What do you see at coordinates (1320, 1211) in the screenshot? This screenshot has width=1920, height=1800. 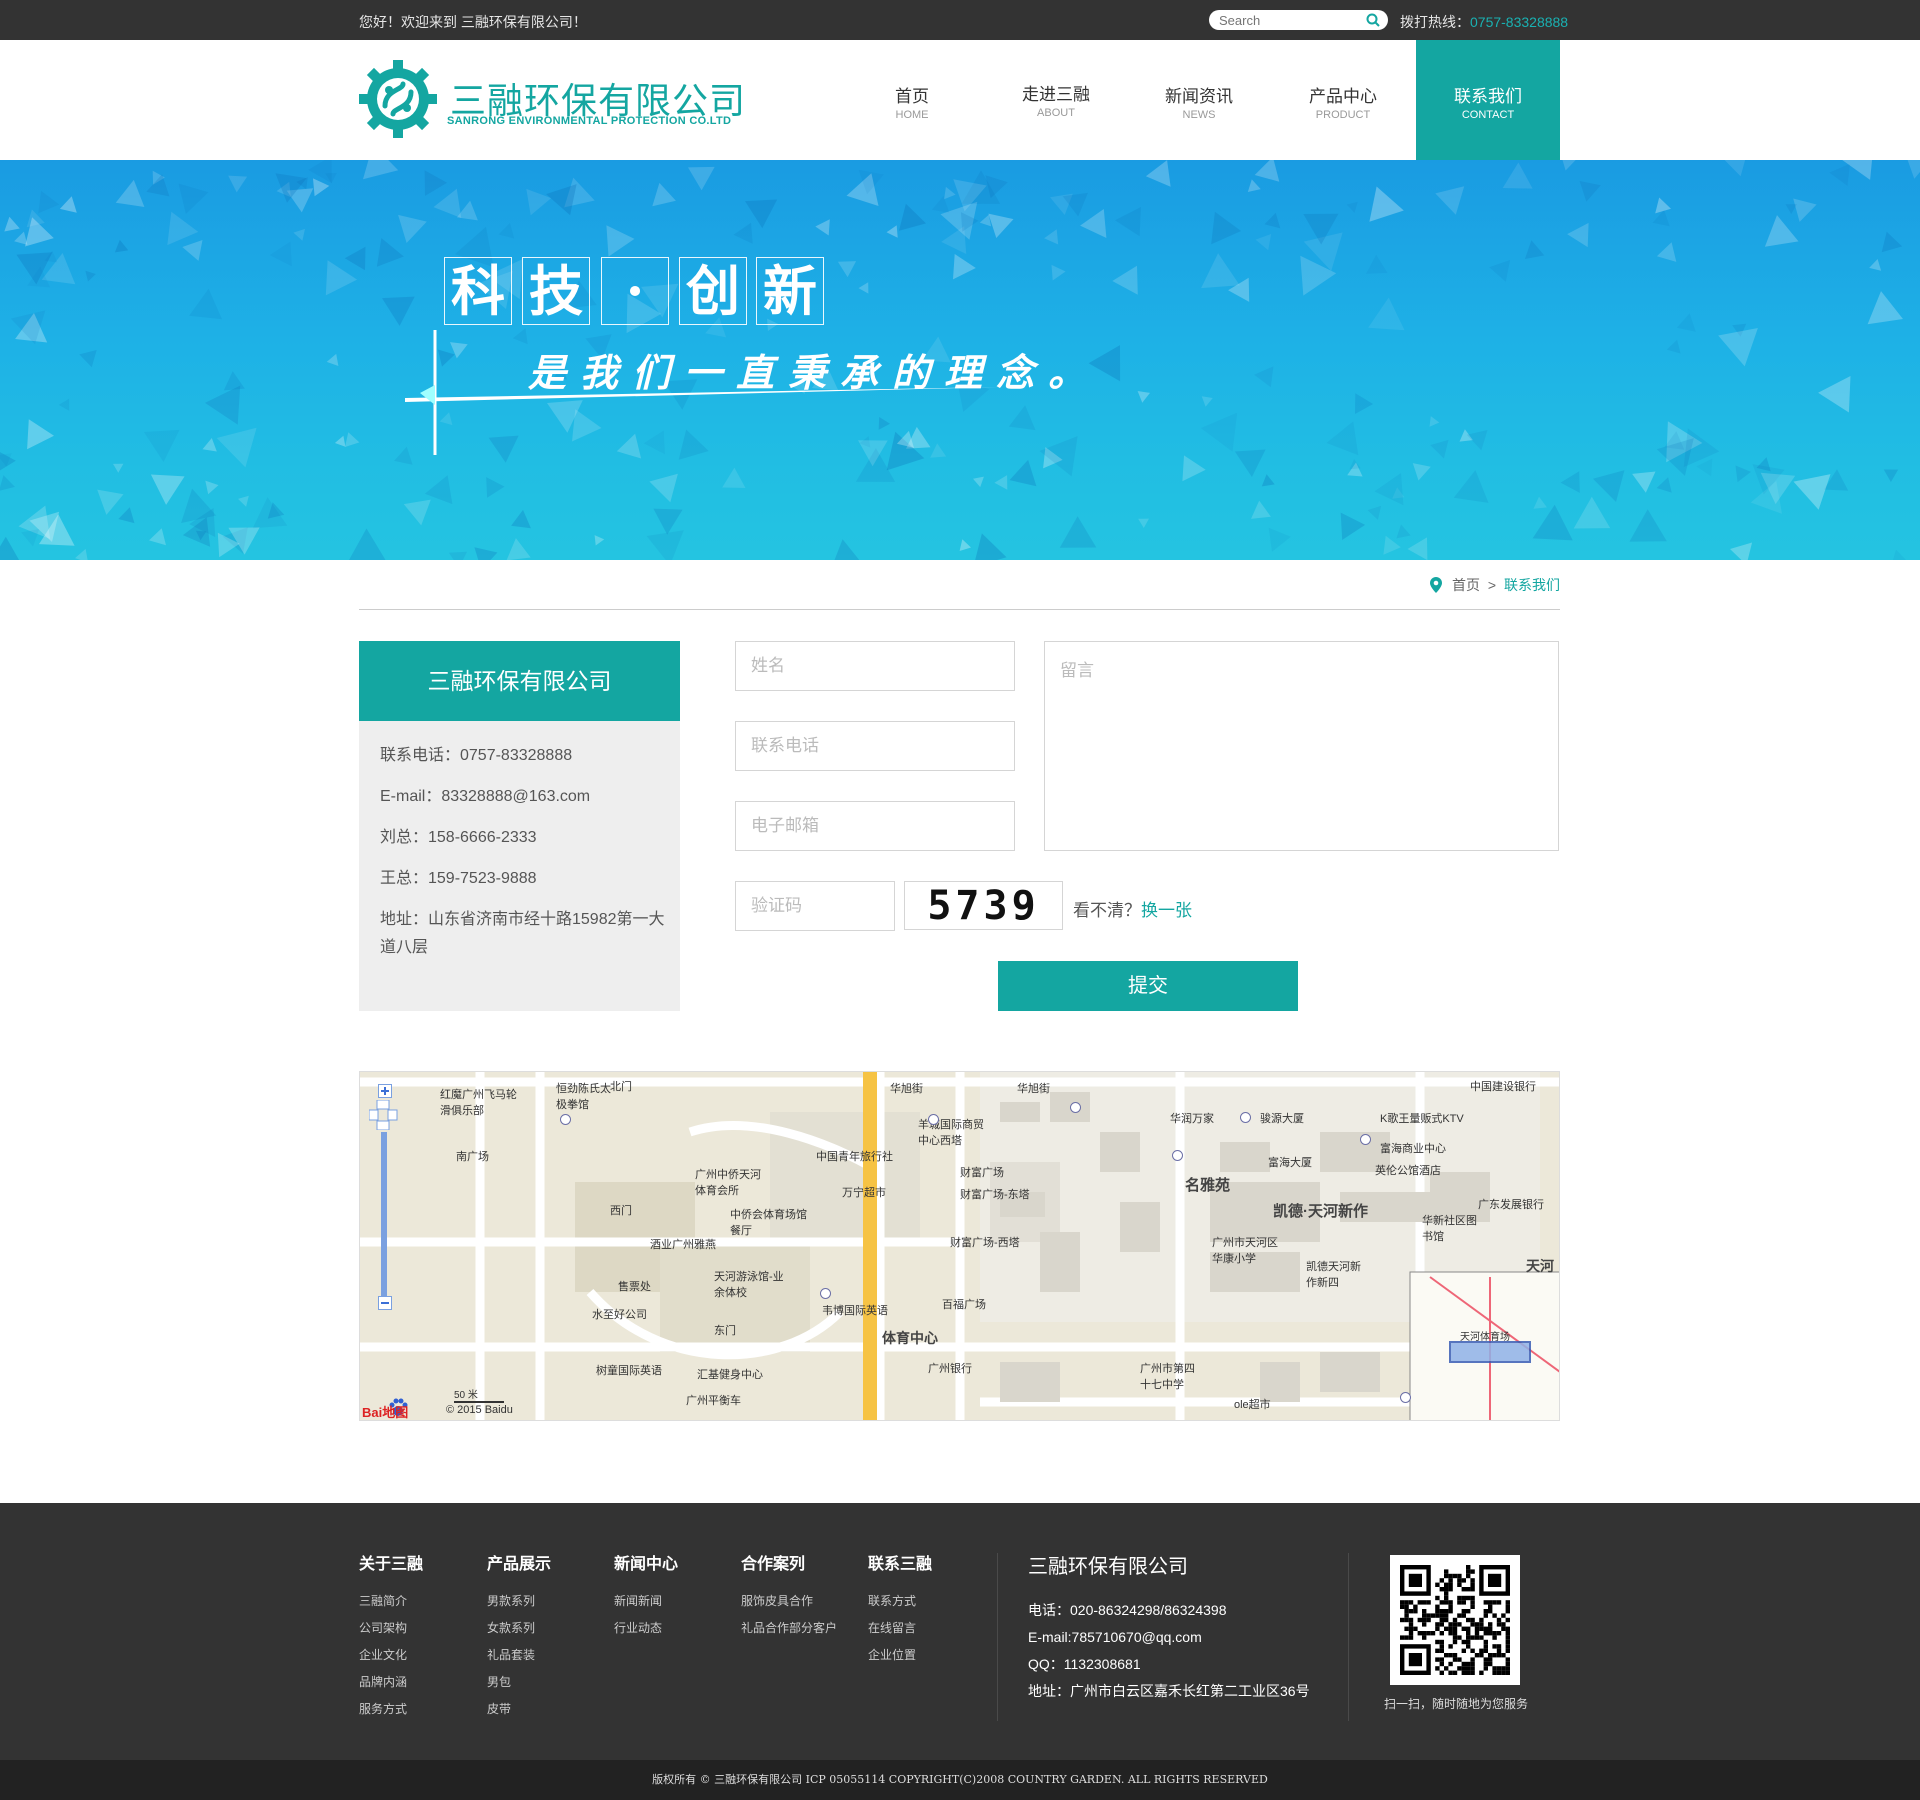 I see `map-label: 凯德·天河新作` at bounding box center [1320, 1211].